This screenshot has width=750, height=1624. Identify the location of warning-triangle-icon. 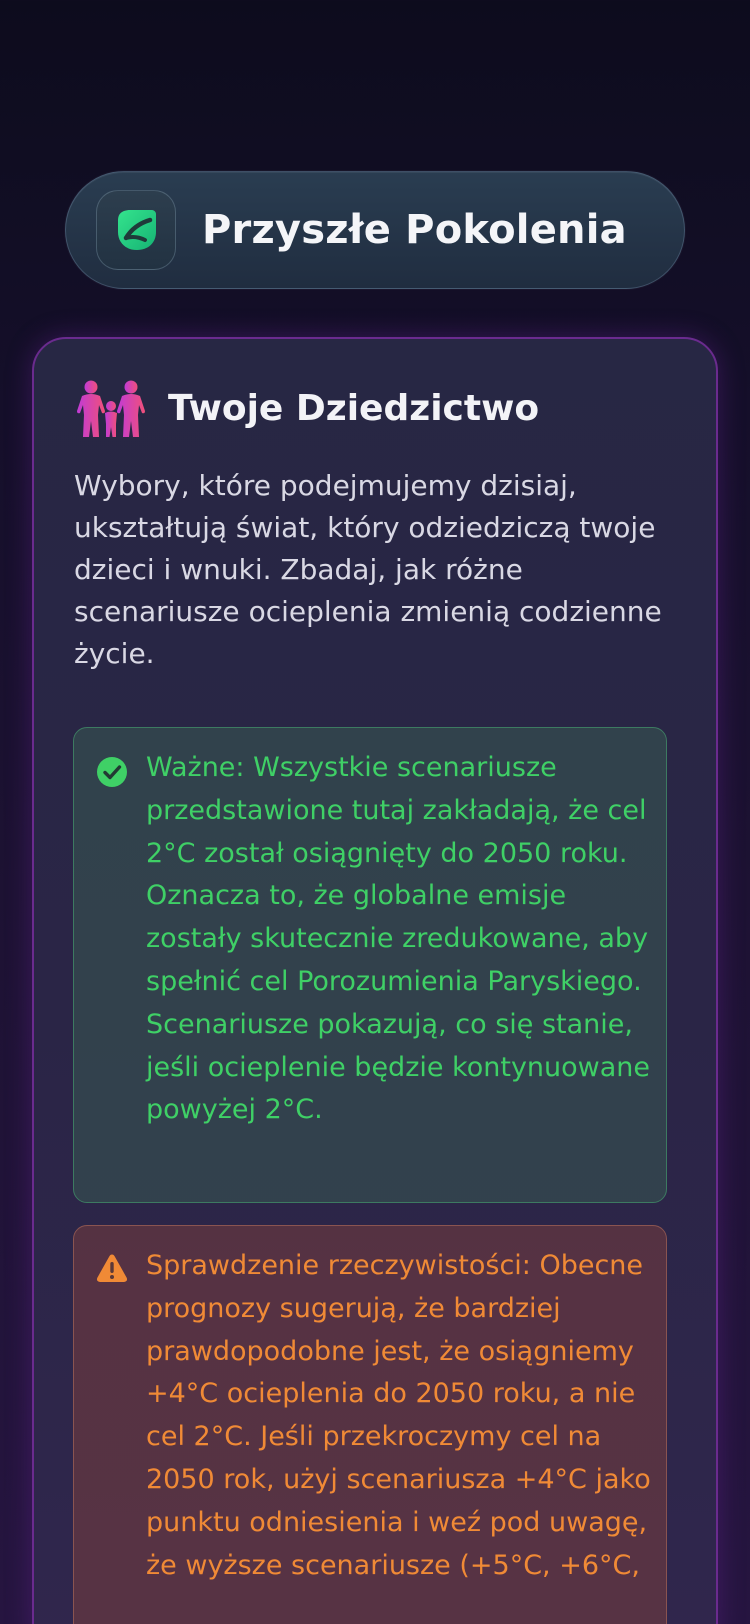
(112, 1268).